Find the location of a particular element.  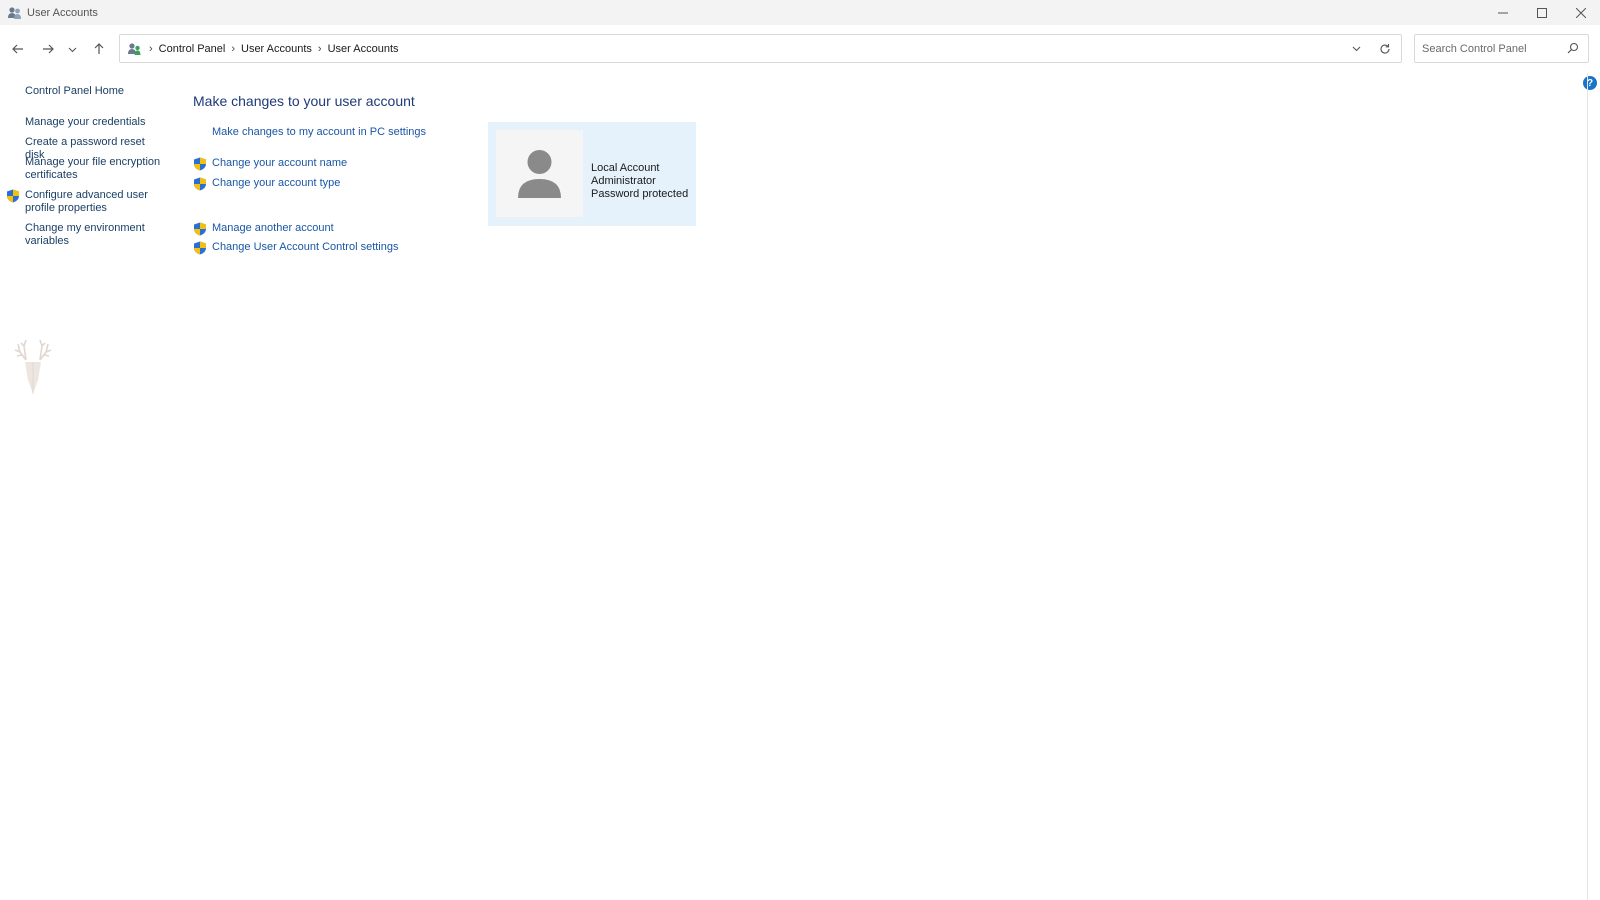

maximize-icon is located at coordinates (1541, 12).